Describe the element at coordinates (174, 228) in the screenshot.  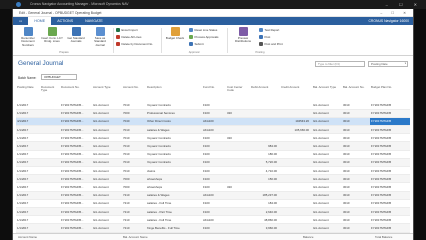
I see `table-cell: fringe Benefits - Full Time` at that location.